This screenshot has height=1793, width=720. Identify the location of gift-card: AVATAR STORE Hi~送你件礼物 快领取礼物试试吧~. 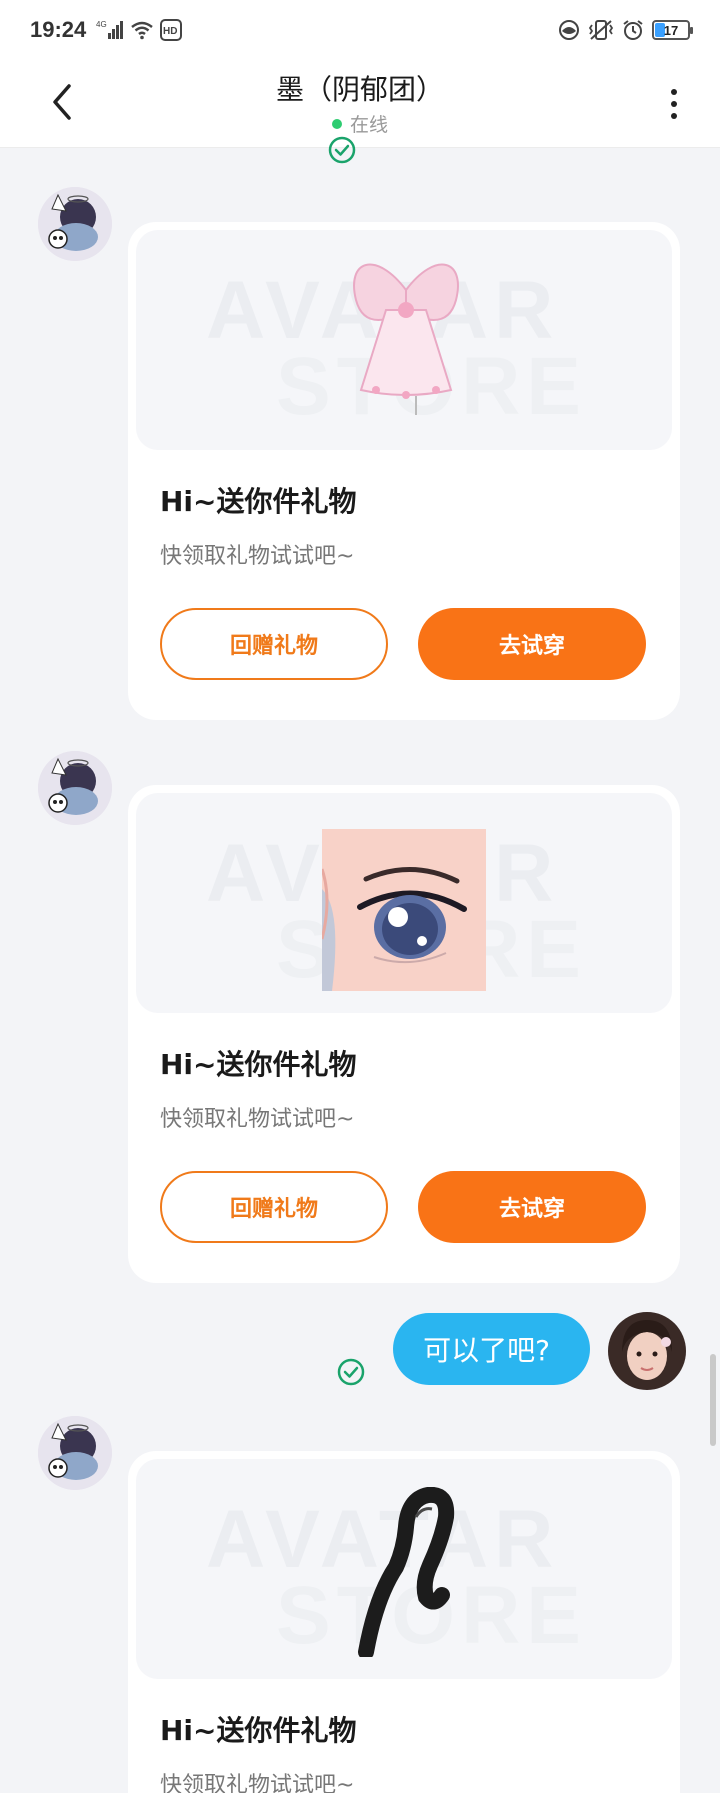
(404, 1622).